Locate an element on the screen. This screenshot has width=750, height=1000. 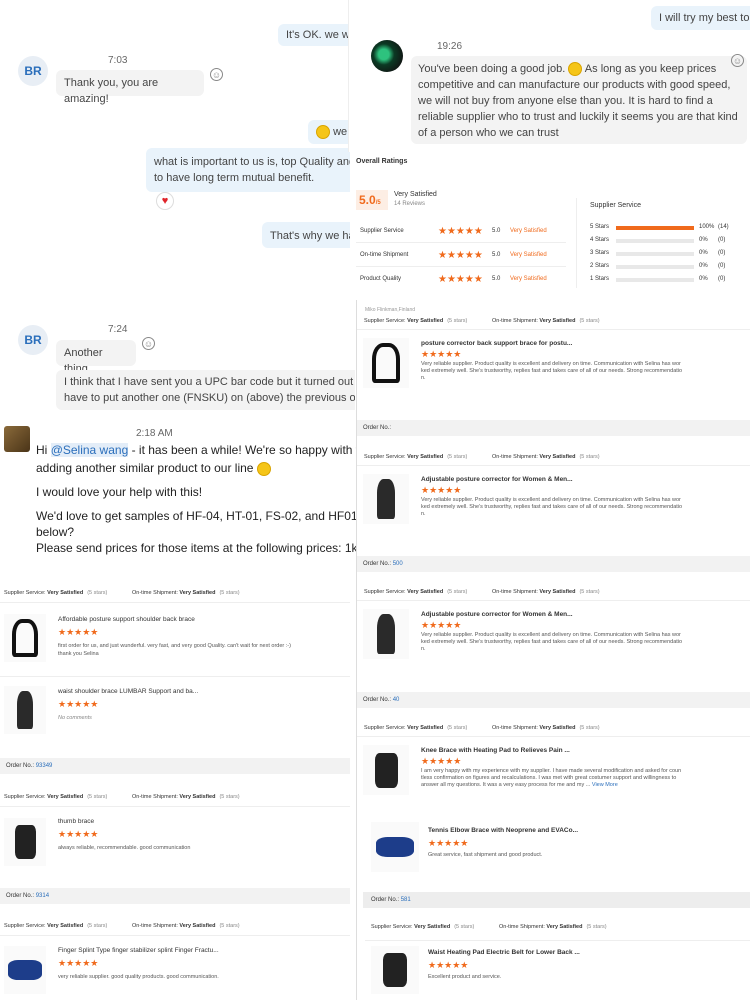
rating-label: Product Quality is located at coordinates (381, 279).